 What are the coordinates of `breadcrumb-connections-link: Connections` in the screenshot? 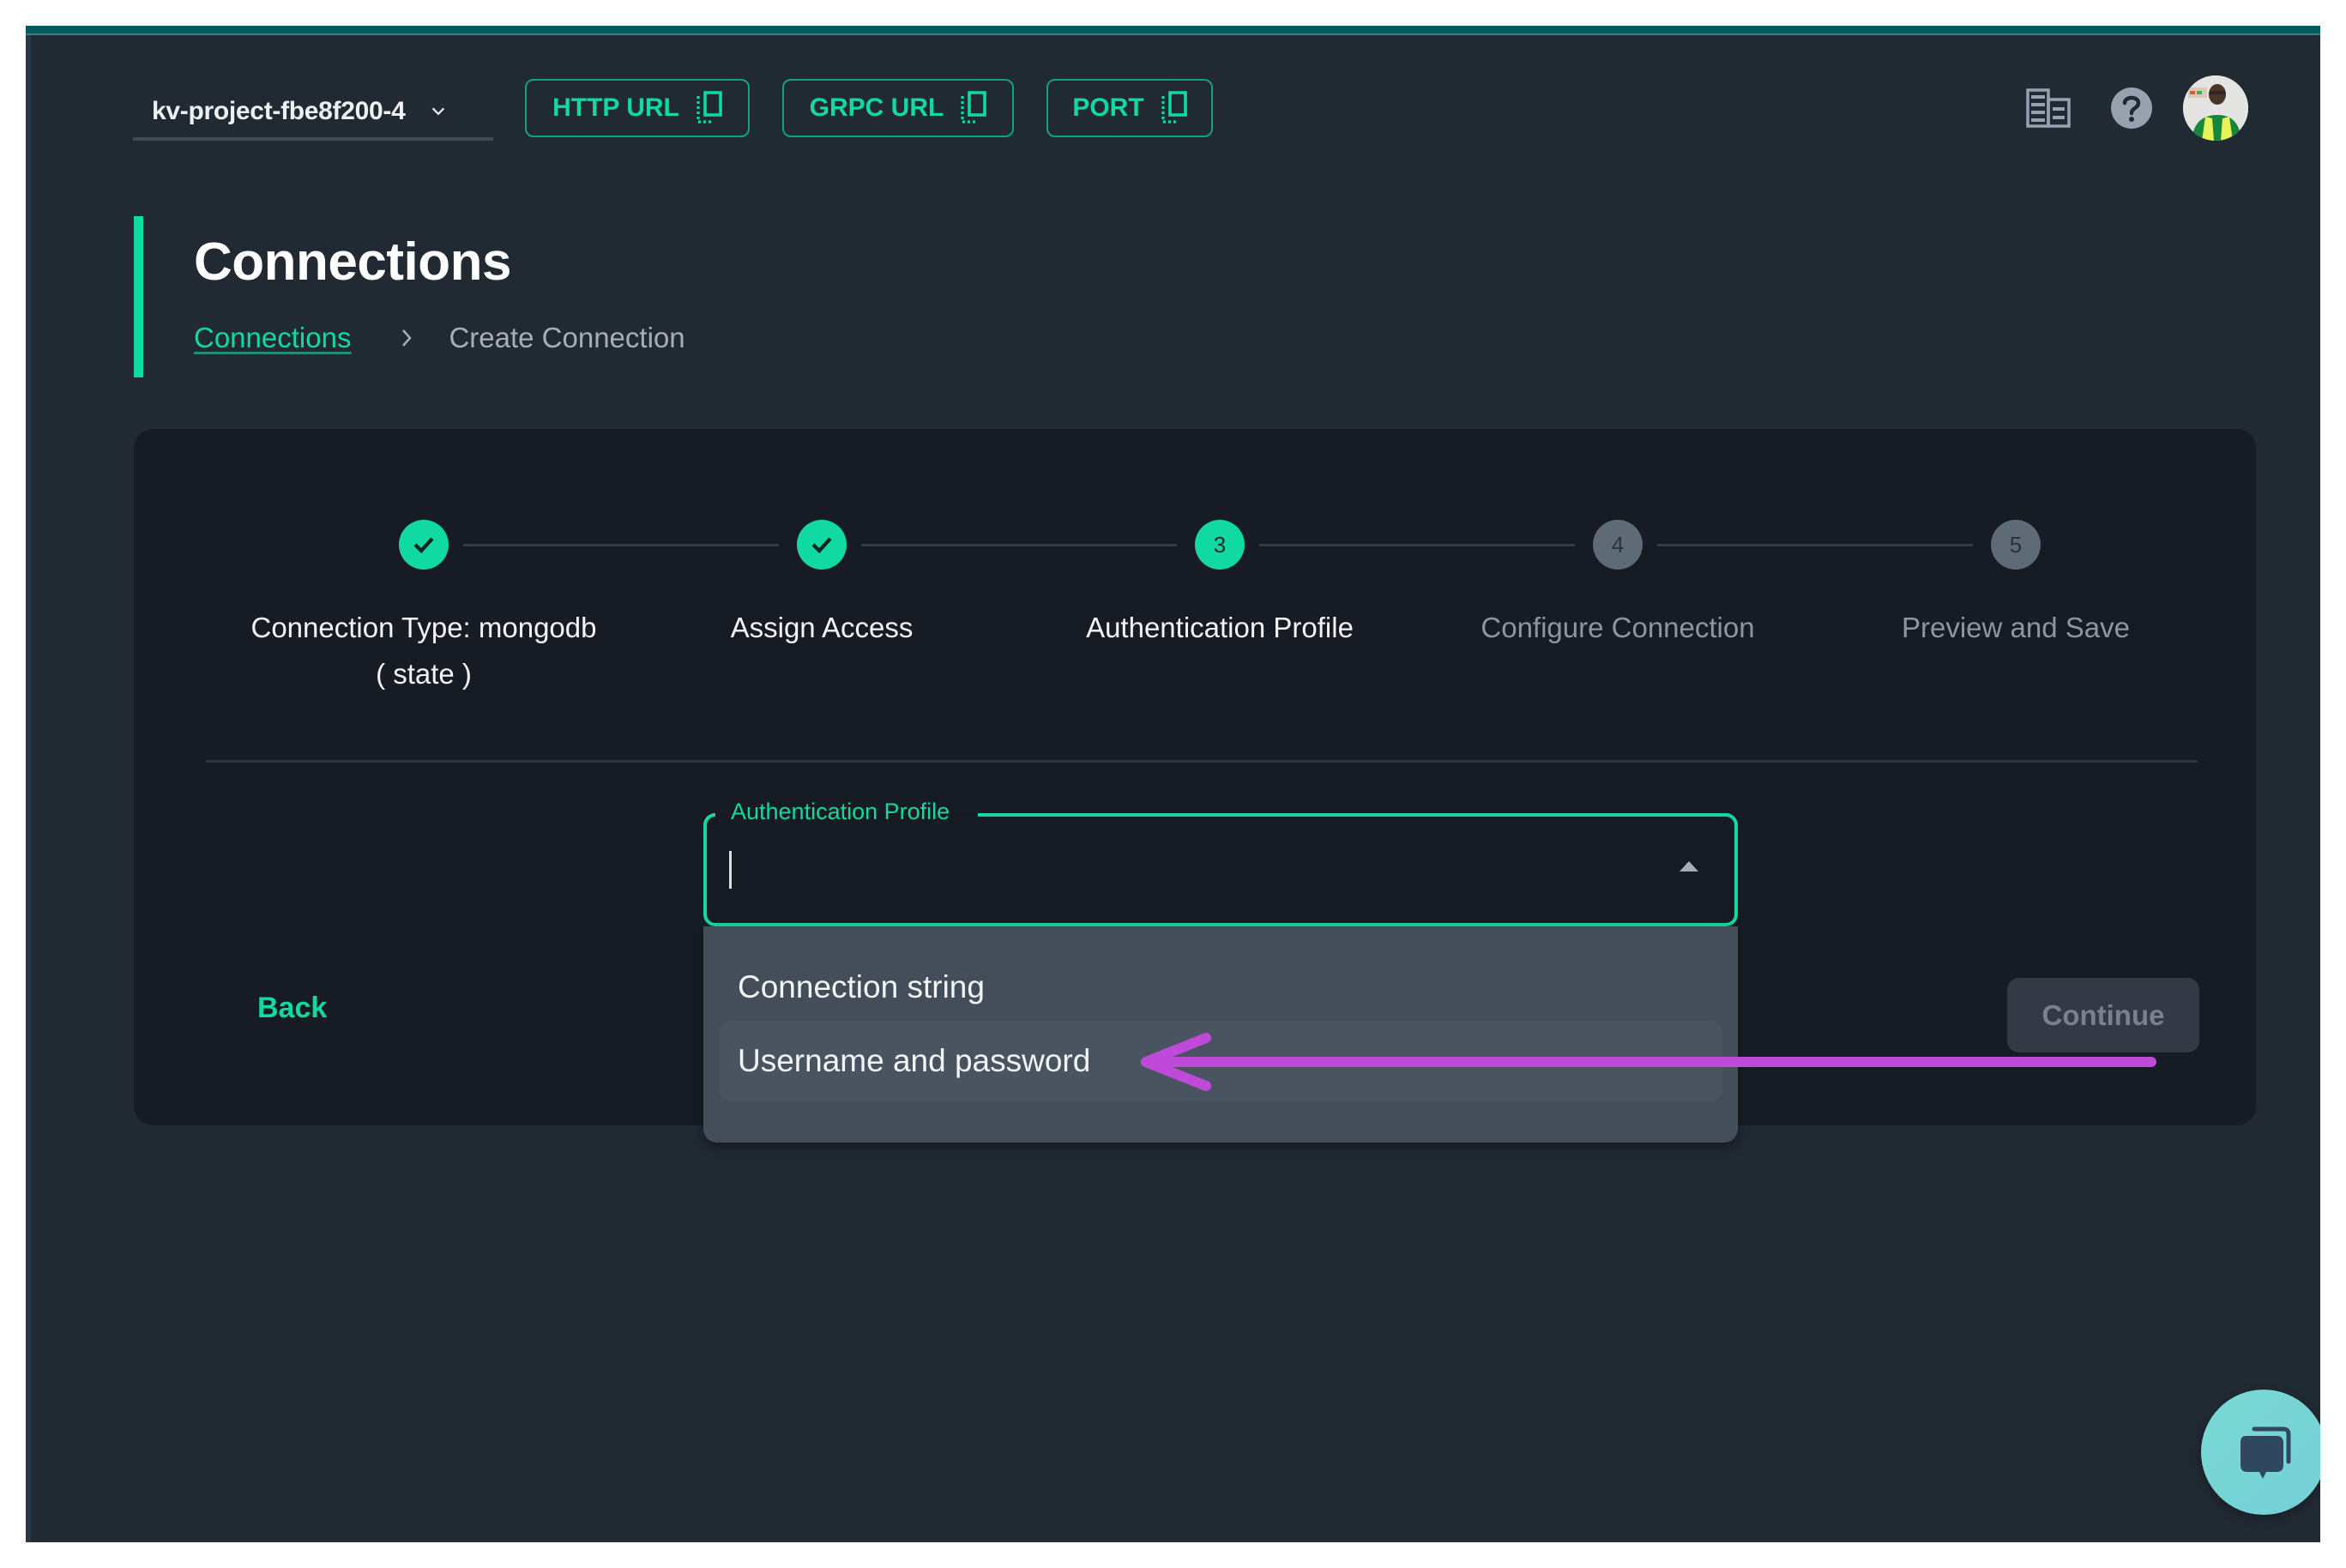 It's located at (272, 338).